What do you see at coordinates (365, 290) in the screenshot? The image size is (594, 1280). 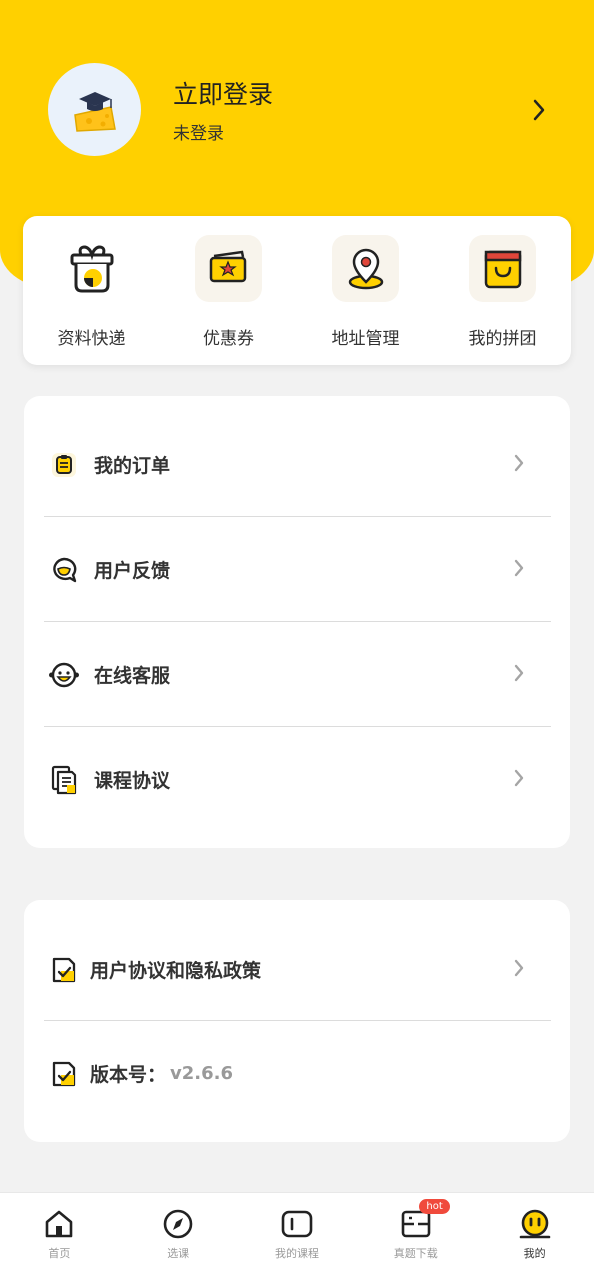 I see `quick-action-address: 地址管理` at bounding box center [365, 290].